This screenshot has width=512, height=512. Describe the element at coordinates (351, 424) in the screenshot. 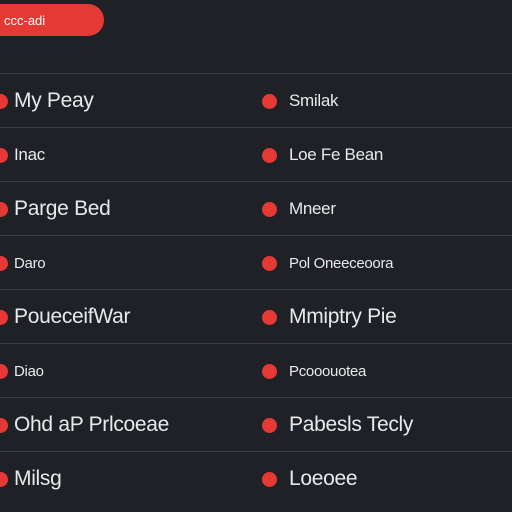

I see `item-label: Pabesls Tecly` at that location.